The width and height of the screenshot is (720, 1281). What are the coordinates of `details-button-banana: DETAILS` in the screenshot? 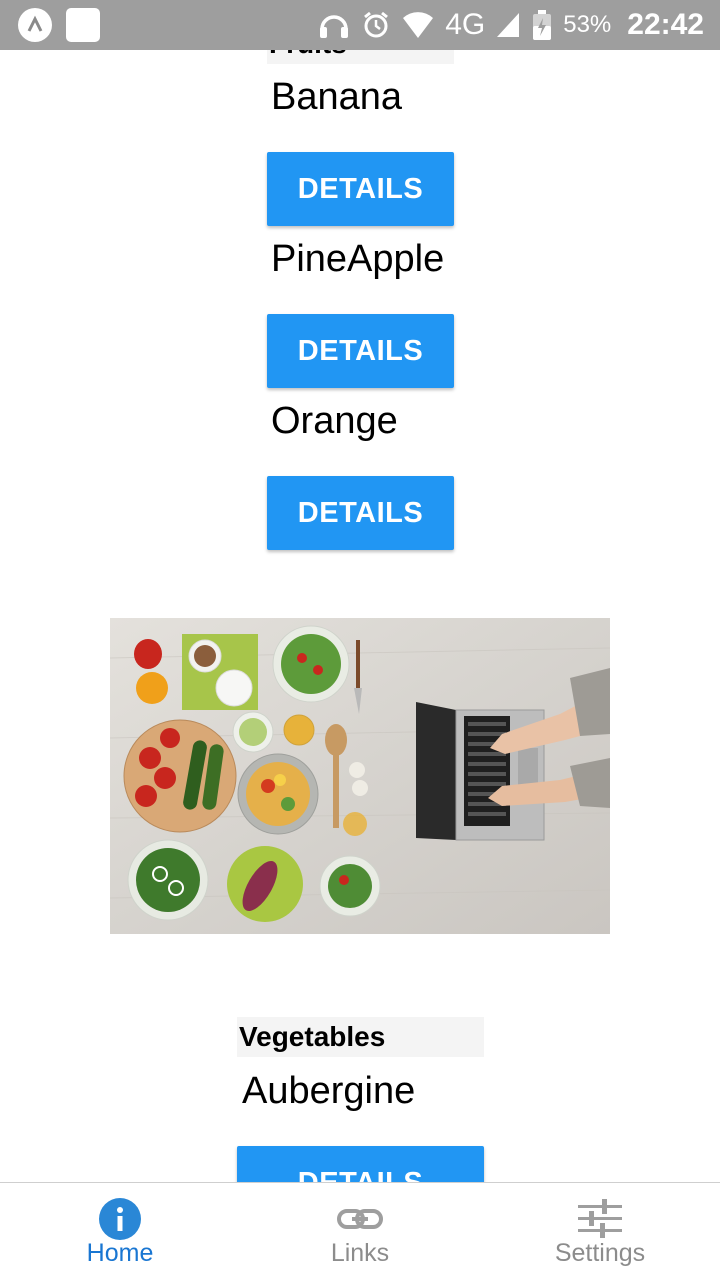 It's located at (360, 189).